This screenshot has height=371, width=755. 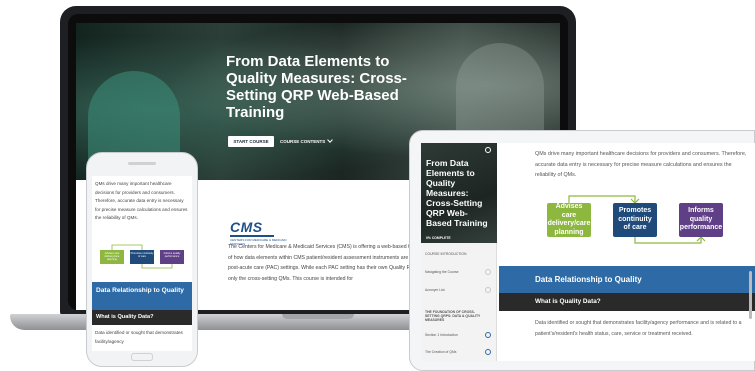 What do you see at coordinates (442, 272) in the screenshot?
I see `sidebar-item-label: Navigating the Course` at bounding box center [442, 272].